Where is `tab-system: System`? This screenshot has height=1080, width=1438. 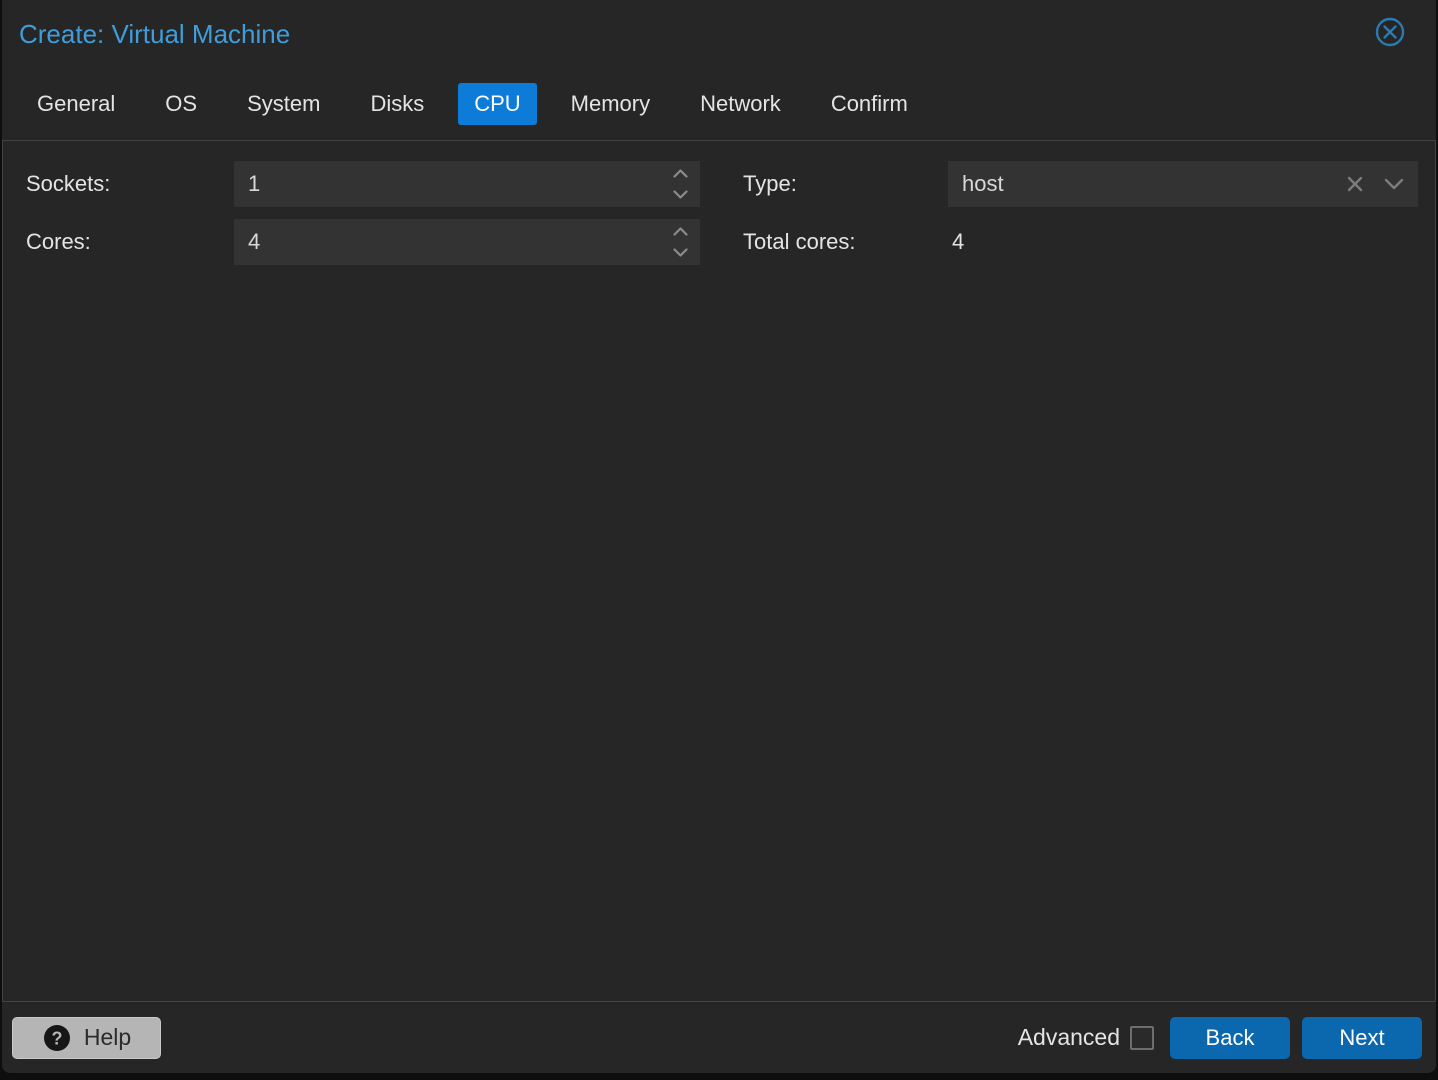 tab-system: System is located at coordinates (283, 104).